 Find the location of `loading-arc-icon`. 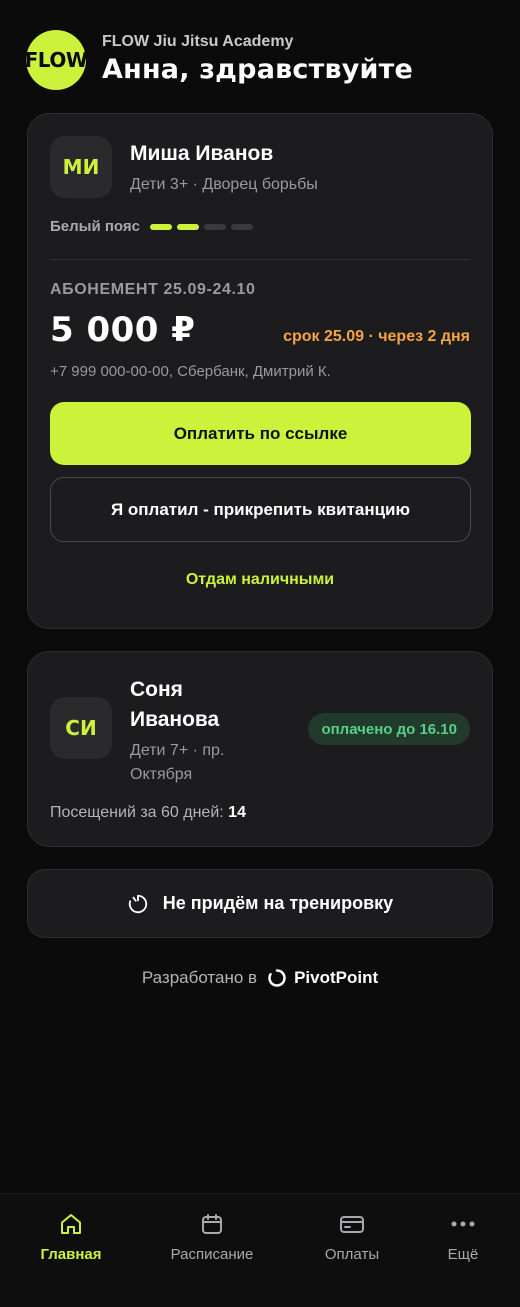

loading-arc-icon is located at coordinates (137, 903).